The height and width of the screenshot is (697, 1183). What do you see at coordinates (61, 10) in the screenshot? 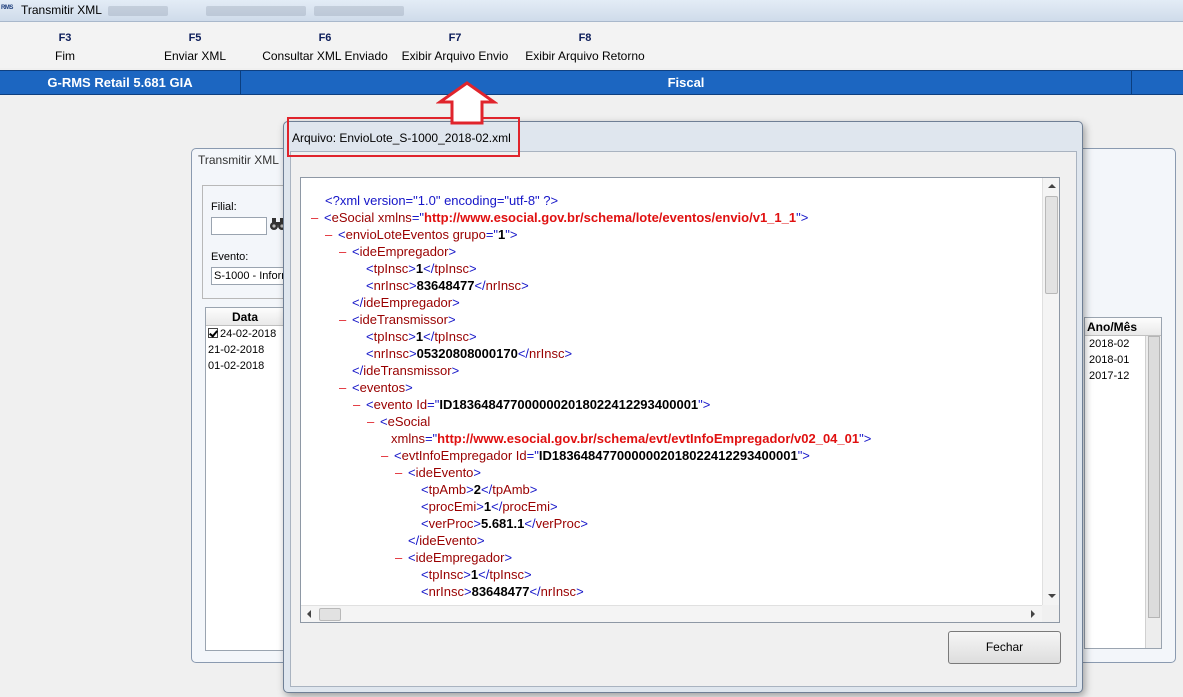
I see `window-title: Transmitir XML` at bounding box center [61, 10].